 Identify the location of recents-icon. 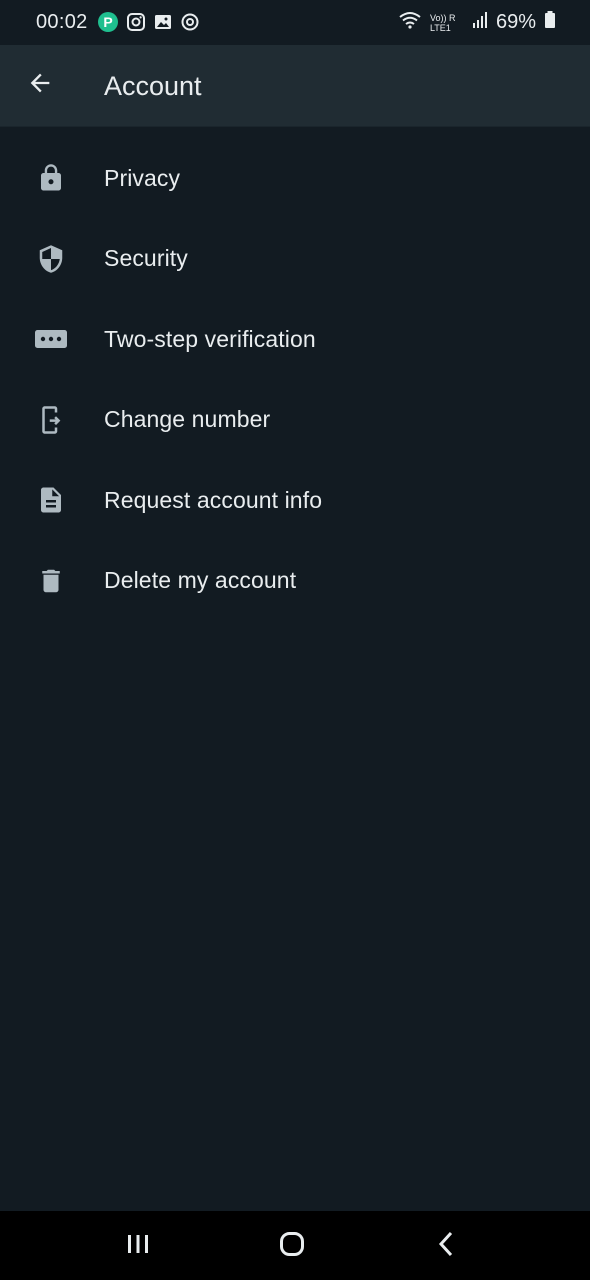
(138, 1246).